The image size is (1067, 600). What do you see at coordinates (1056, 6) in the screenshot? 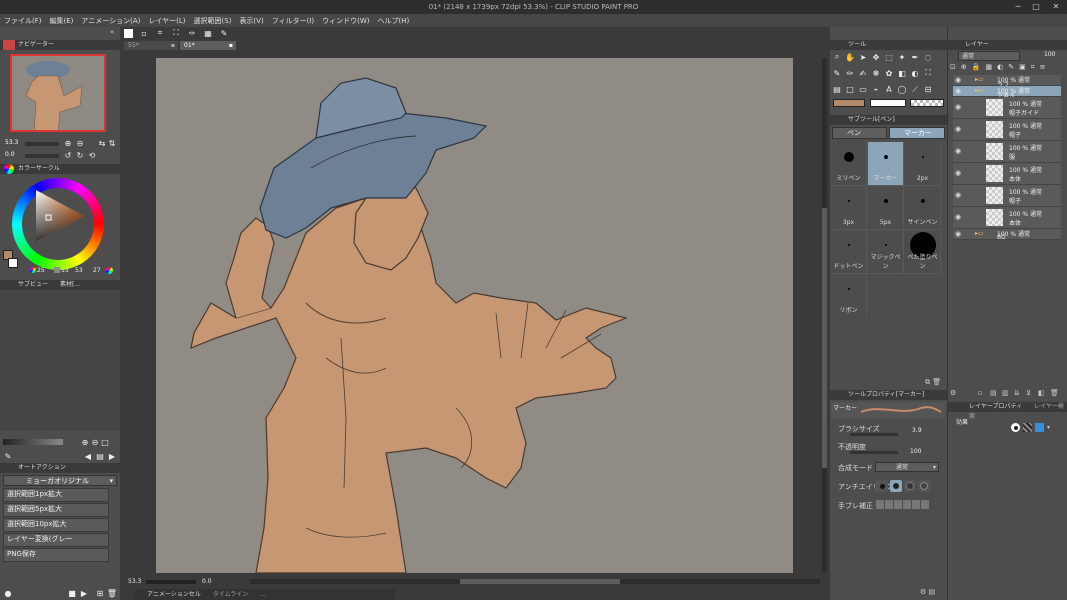
I see `close-button: ✕` at bounding box center [1056, 6].